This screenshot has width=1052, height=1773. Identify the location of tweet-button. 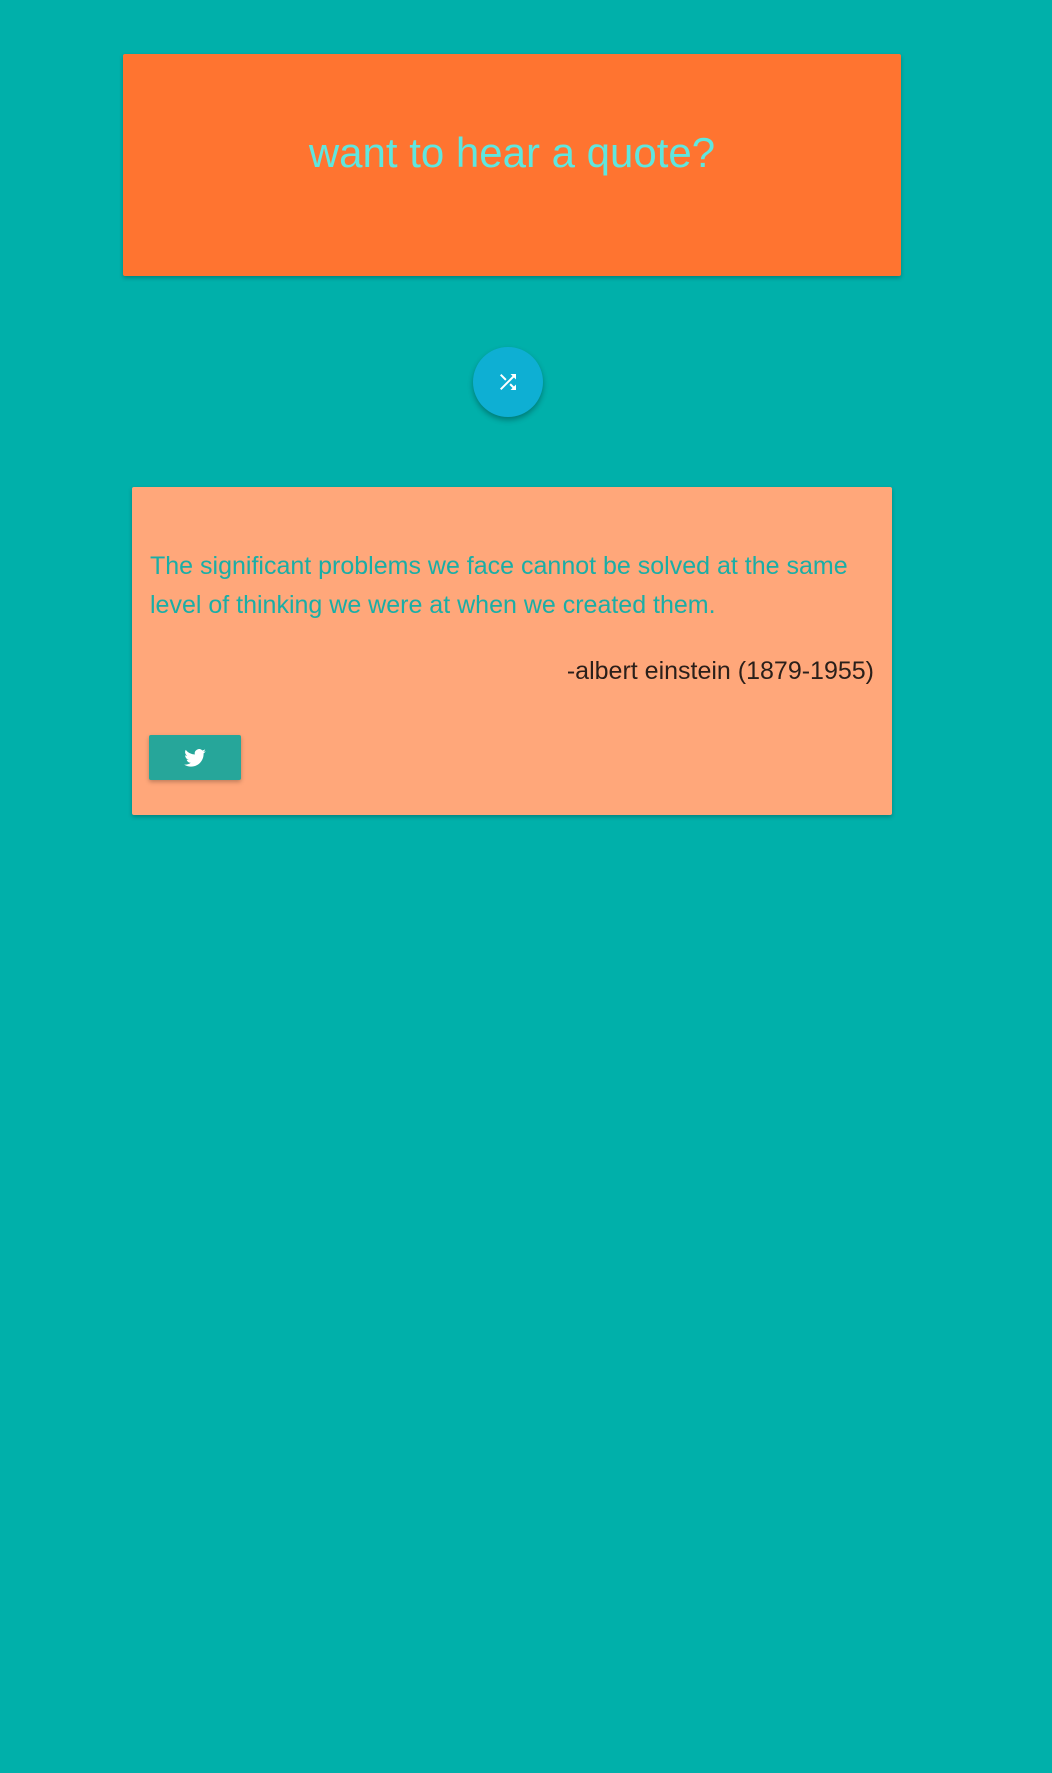
(195, 757).